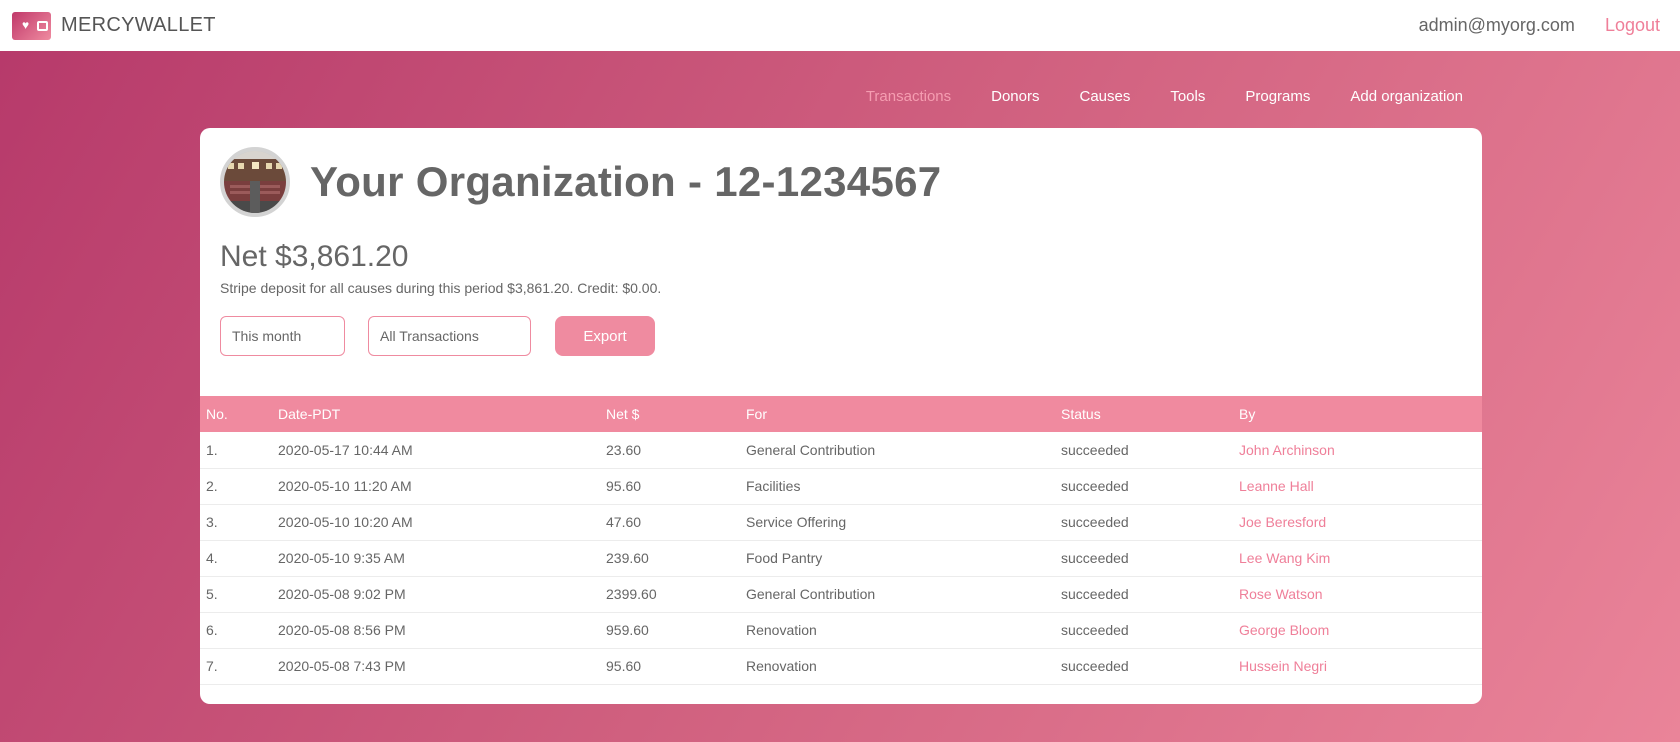 The image size is (1680, 742). Describe the element at coordinates (42, 25) in the screenshot. I see `wallet-clasp-icon` at that location.